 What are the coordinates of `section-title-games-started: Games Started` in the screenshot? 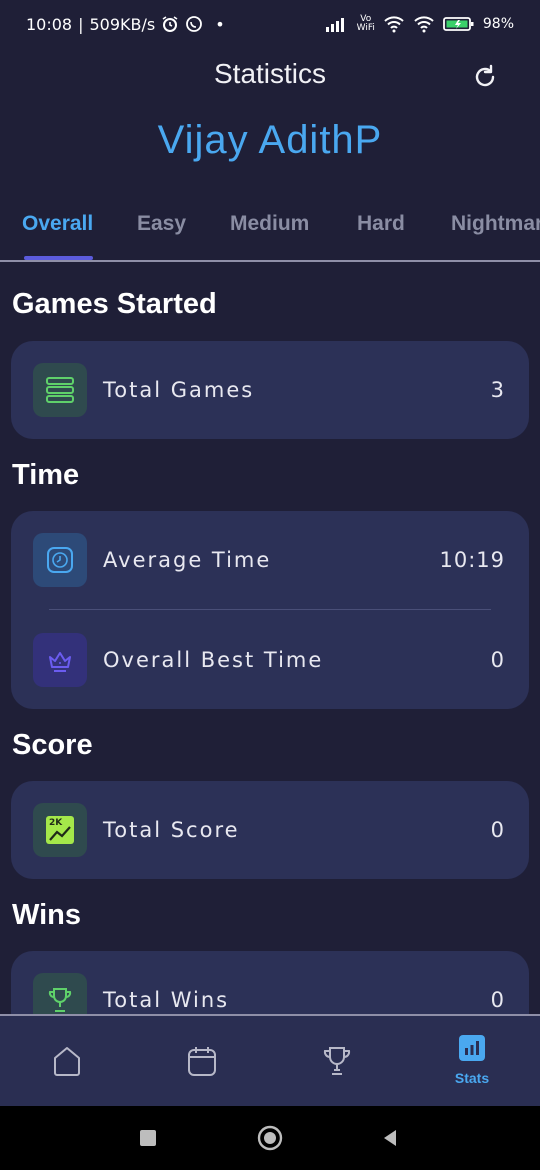 It's located at (114, 304).